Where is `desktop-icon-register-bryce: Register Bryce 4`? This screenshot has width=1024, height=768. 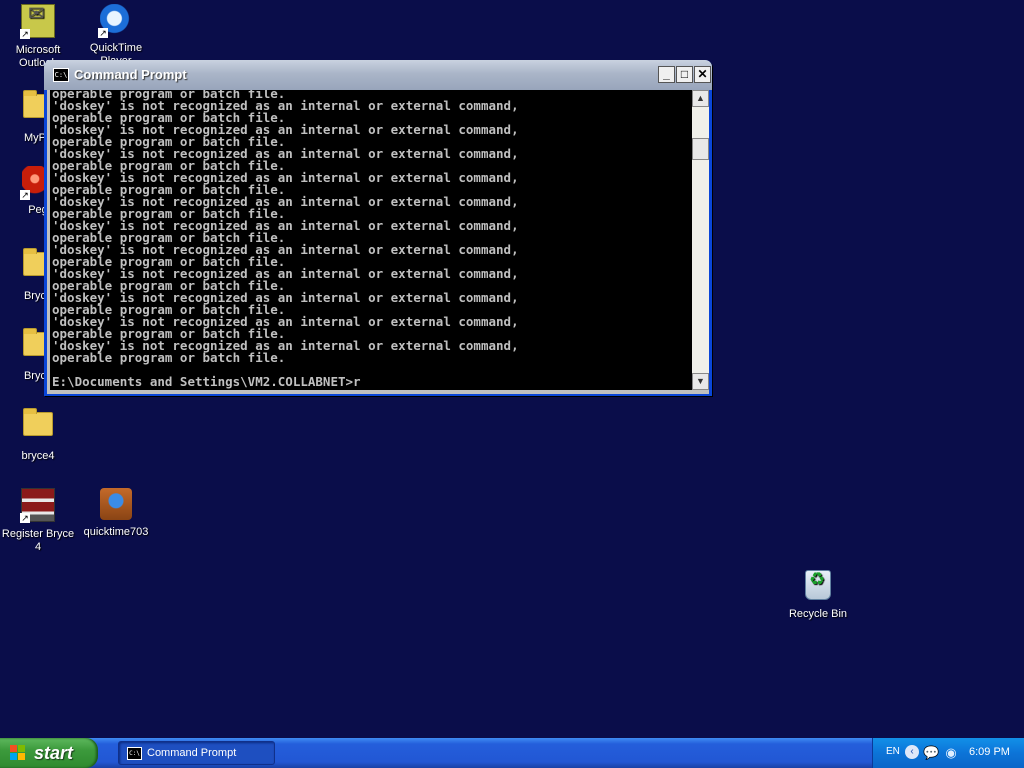
desktop-icon-register-bryce: Register Bryce 4 is located at coordinates (38, 521).